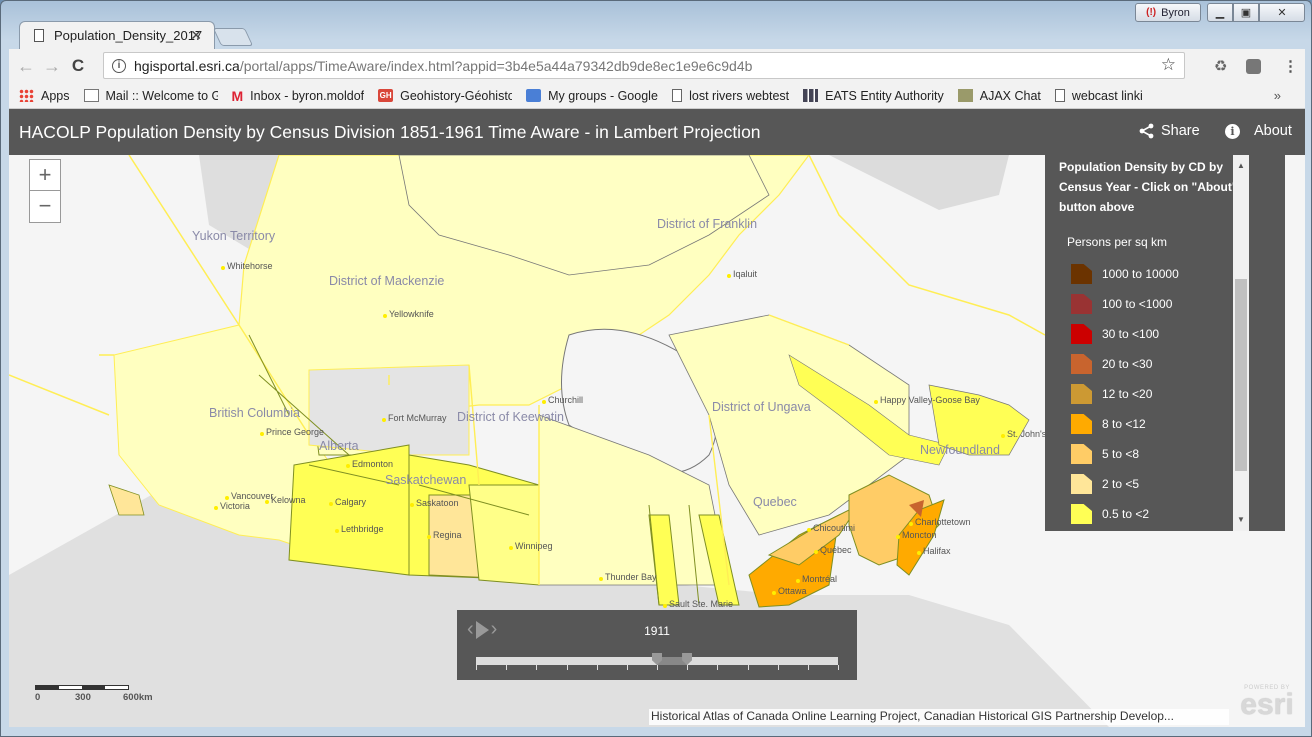 Image resolution: width=1312 pixels, height=737 pixels. I want to click on minimize-button: ▁, so click(1220, 12).